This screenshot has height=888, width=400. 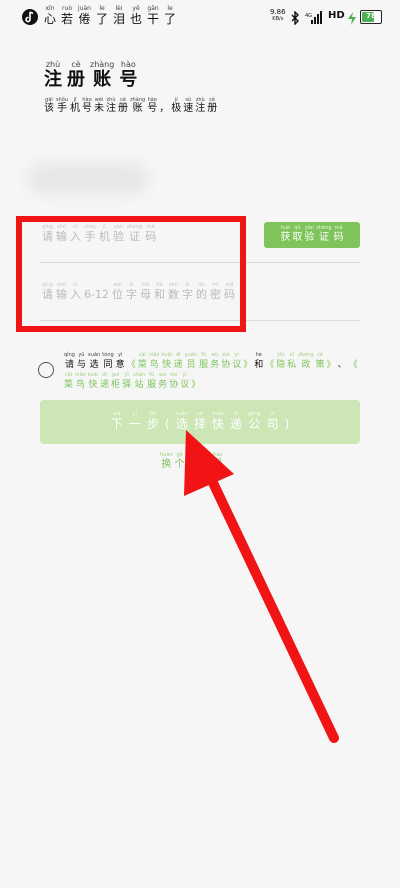 What do you see at coordinates (120, 365) in the screenshot?
I see `hanzi: 意` at bounding box center [120, 365].